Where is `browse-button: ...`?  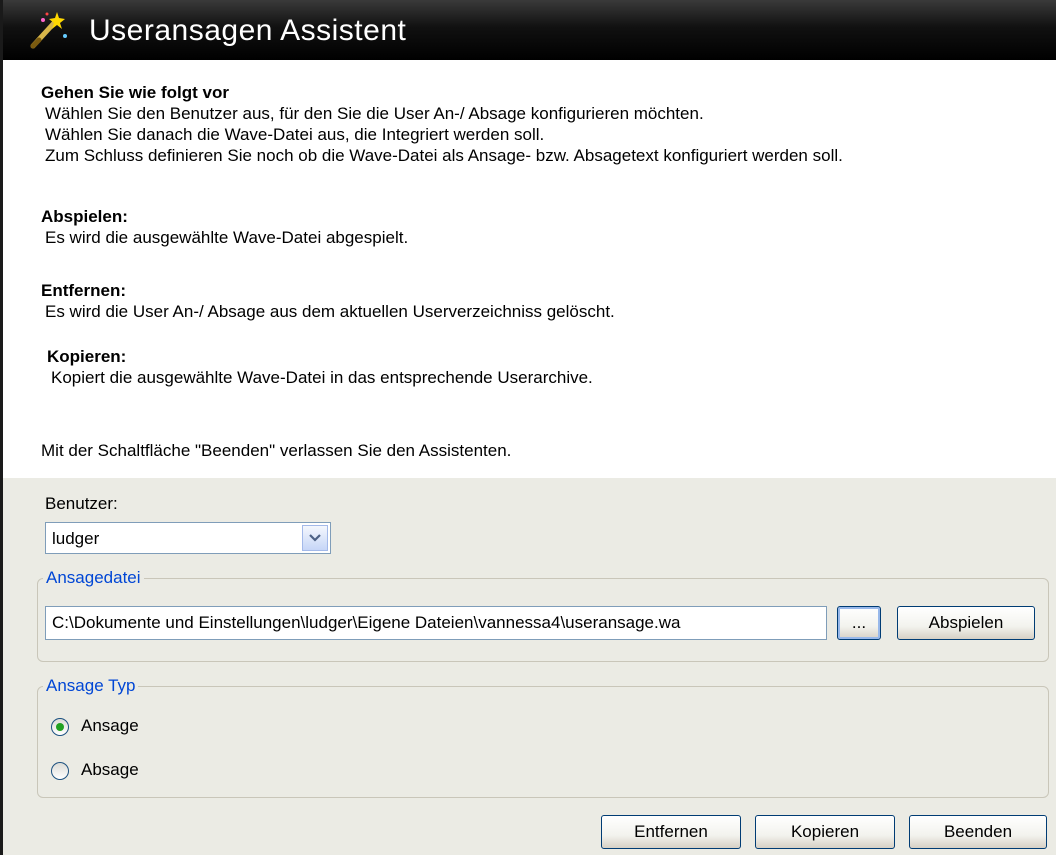
browse-button: ... is located at coordinates (859, 623).